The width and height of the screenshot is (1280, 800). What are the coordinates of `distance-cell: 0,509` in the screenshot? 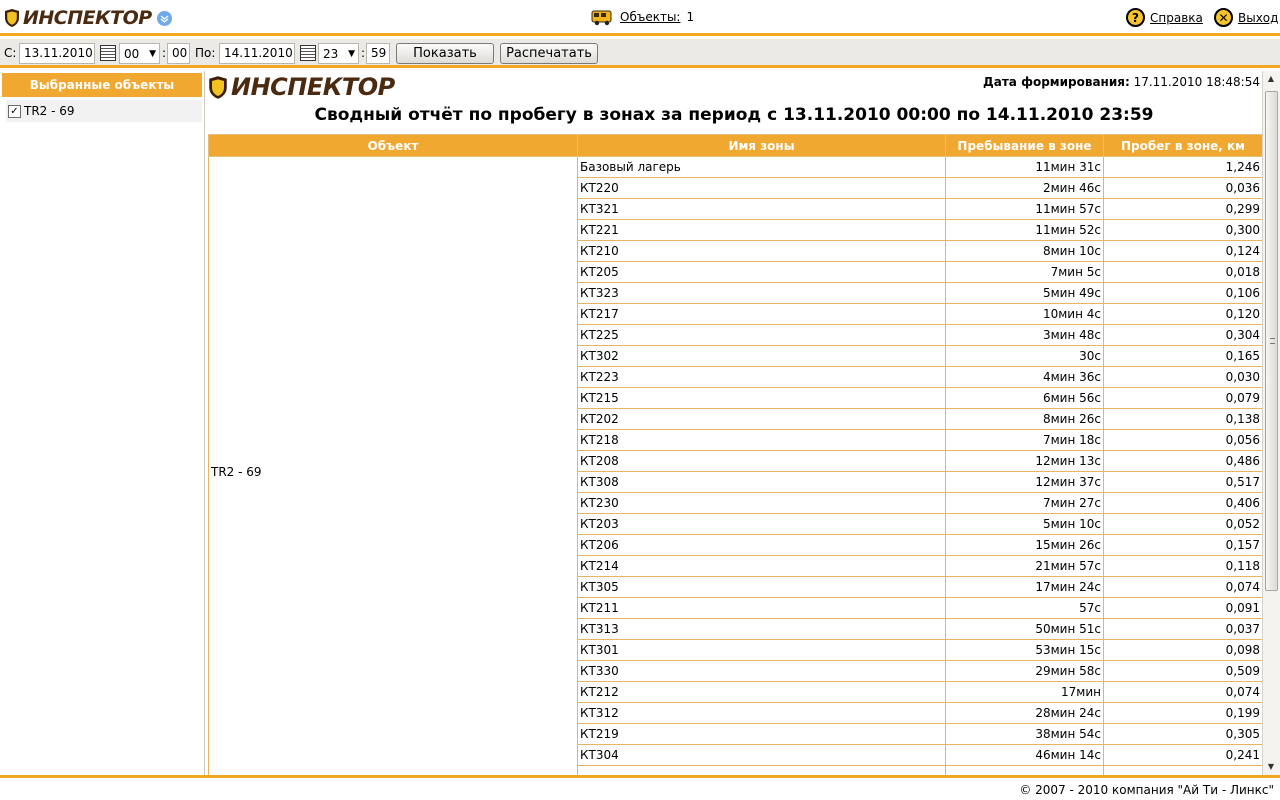 It's located at (1182, 671).